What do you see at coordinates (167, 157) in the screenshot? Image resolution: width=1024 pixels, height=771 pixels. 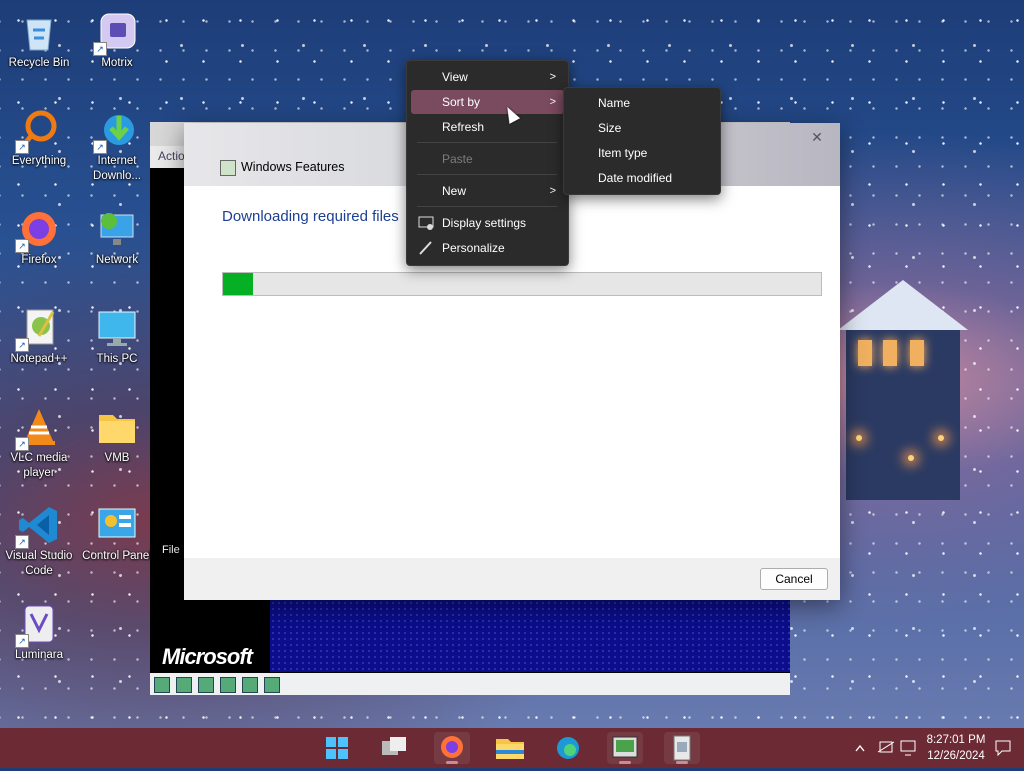 I see `vm-action-menu: Actio` at bounding box center [167, 157].